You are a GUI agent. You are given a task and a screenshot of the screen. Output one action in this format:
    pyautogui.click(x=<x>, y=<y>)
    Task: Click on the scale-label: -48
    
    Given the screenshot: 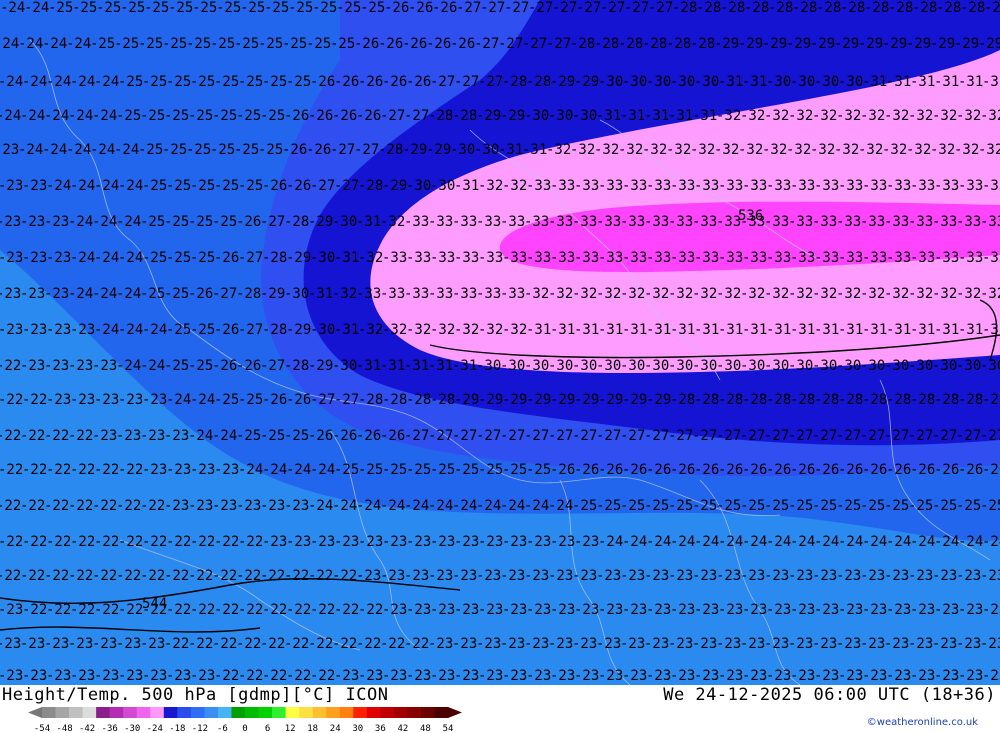 What is the action you would take?
    pyautogui.click(x=64, y=728)
    